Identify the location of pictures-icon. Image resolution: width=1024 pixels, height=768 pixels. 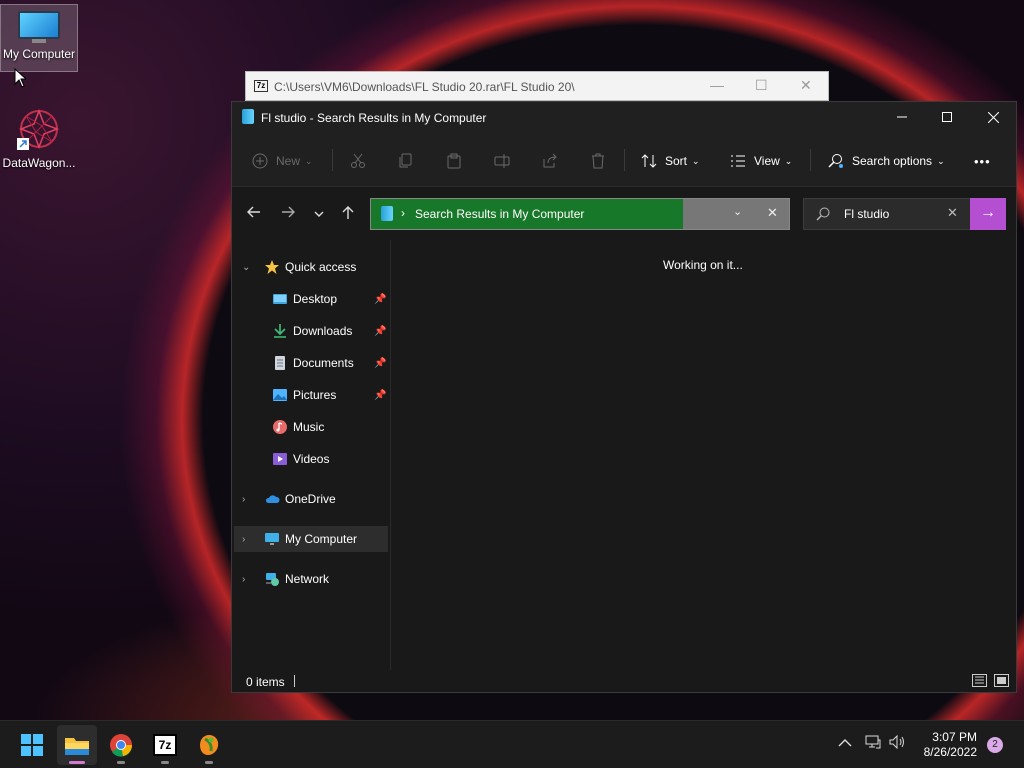
(280, 395).